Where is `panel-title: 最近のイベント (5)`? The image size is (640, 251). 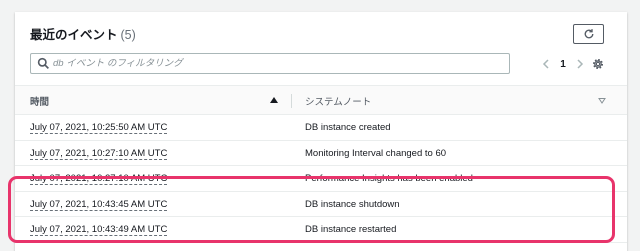
panel-title: 最近のイベント (5) is located at coordinates (83, 33).